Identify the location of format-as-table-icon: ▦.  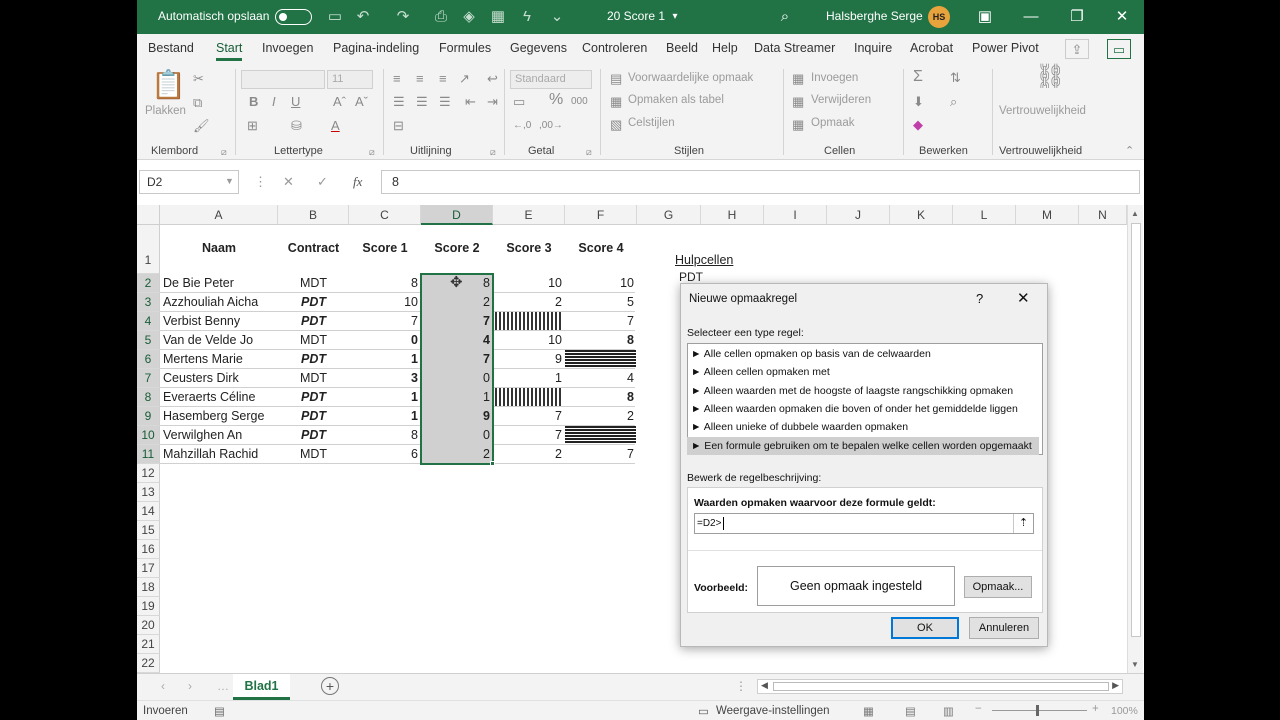
(616, 102).